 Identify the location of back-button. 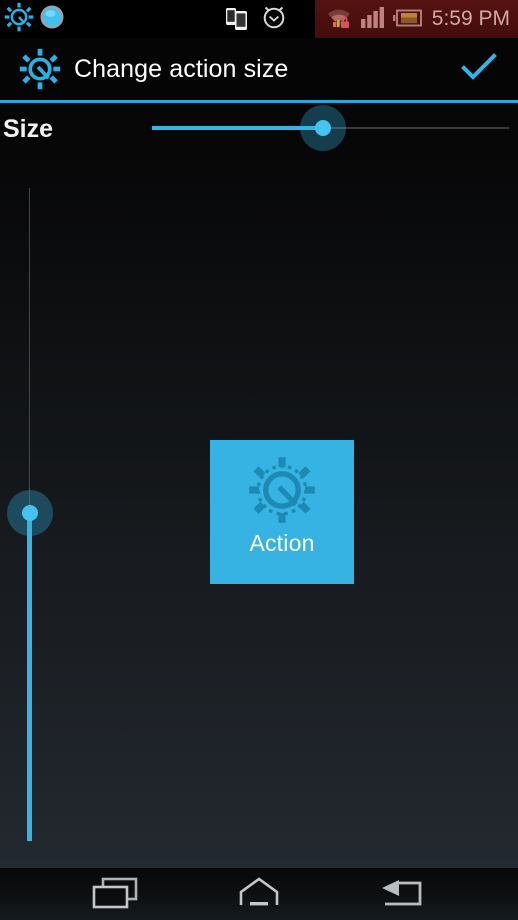
(402, 894).